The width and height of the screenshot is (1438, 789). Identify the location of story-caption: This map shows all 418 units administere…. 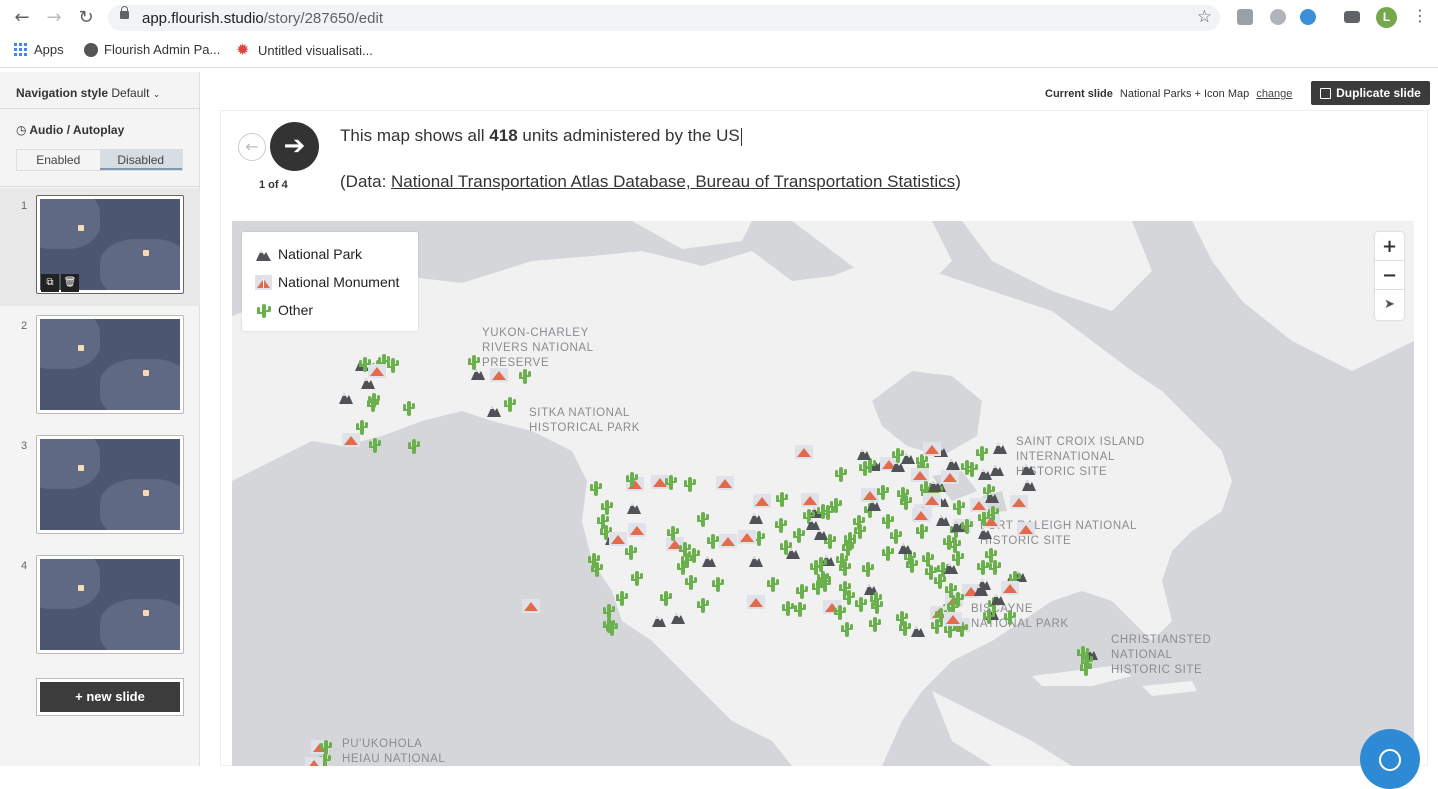
(541, 136).